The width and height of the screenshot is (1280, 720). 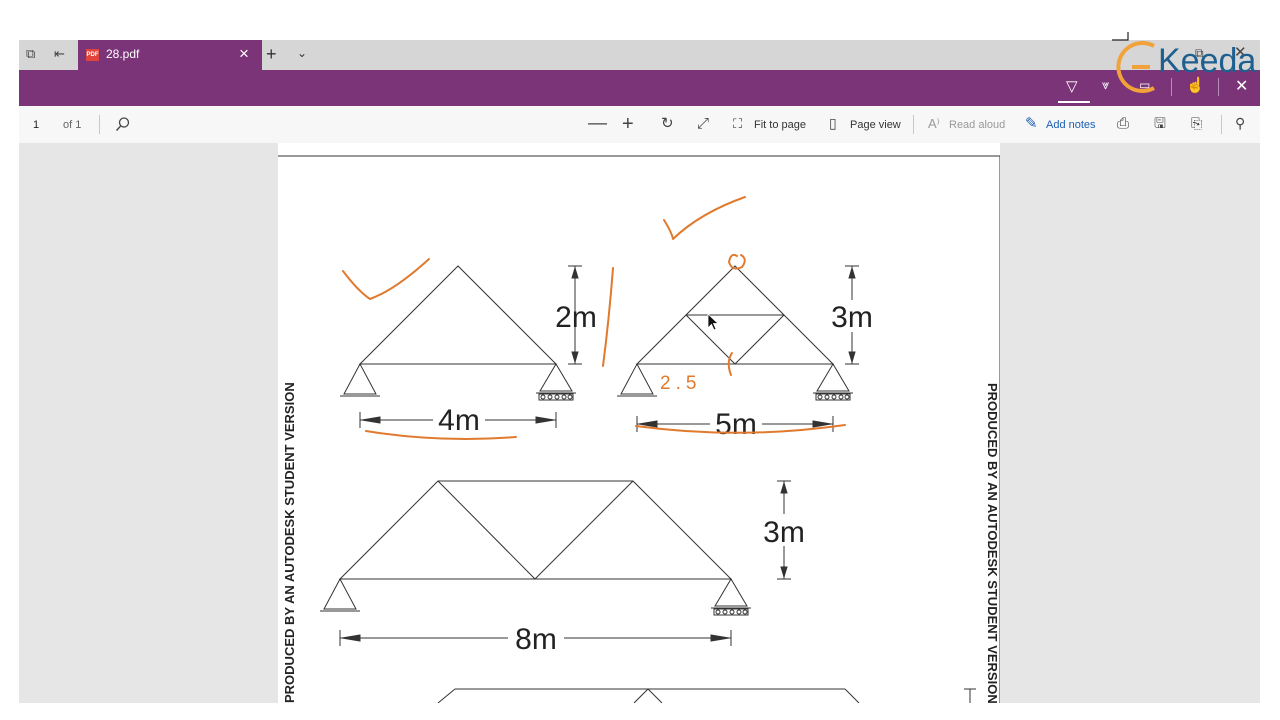 I want to click on zoom-out-icon: —, so click(x=597, y=123).